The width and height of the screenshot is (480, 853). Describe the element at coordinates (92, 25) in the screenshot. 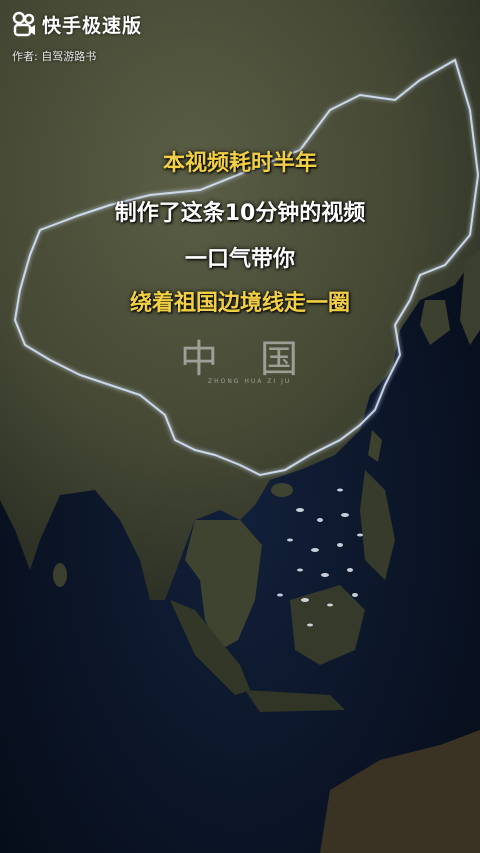

I see `brand-name: 快手极速版` at that location.